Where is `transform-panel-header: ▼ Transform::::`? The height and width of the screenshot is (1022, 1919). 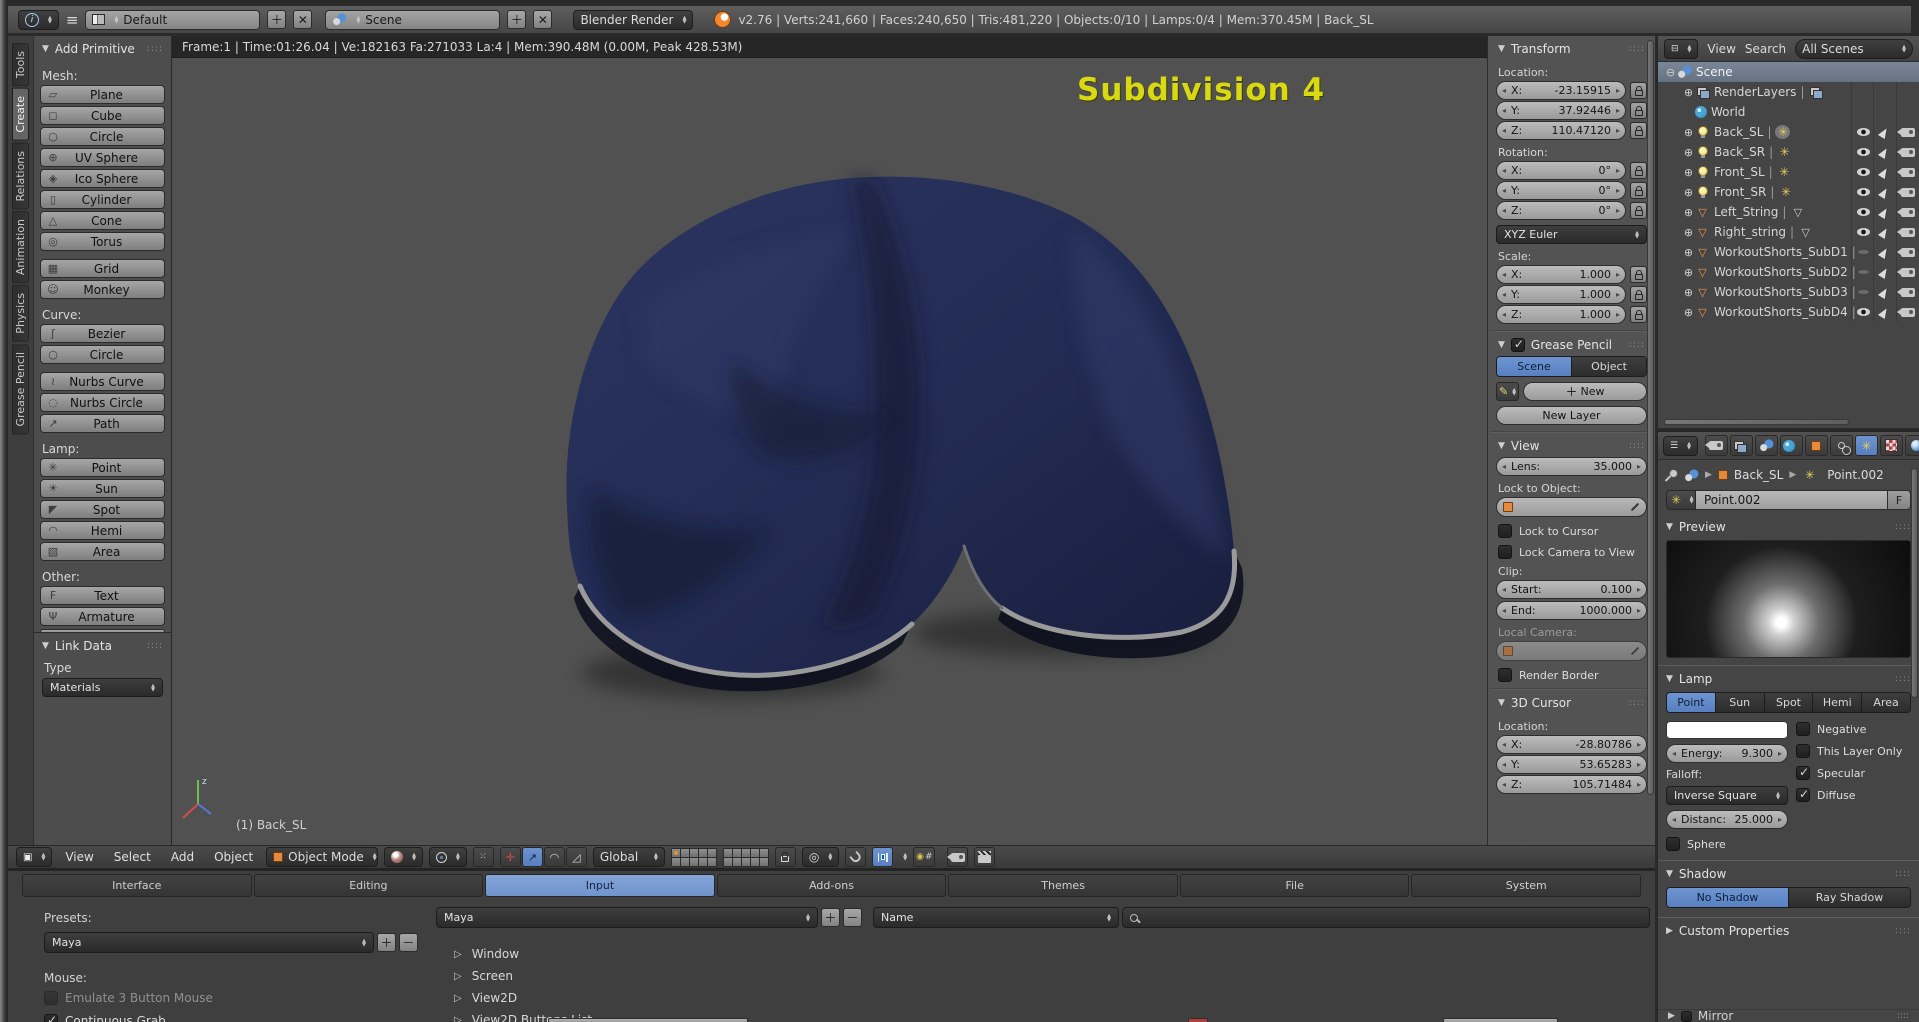 transform-panel-header: ▼ Transform:::: is located at coordinates (1571, 48).